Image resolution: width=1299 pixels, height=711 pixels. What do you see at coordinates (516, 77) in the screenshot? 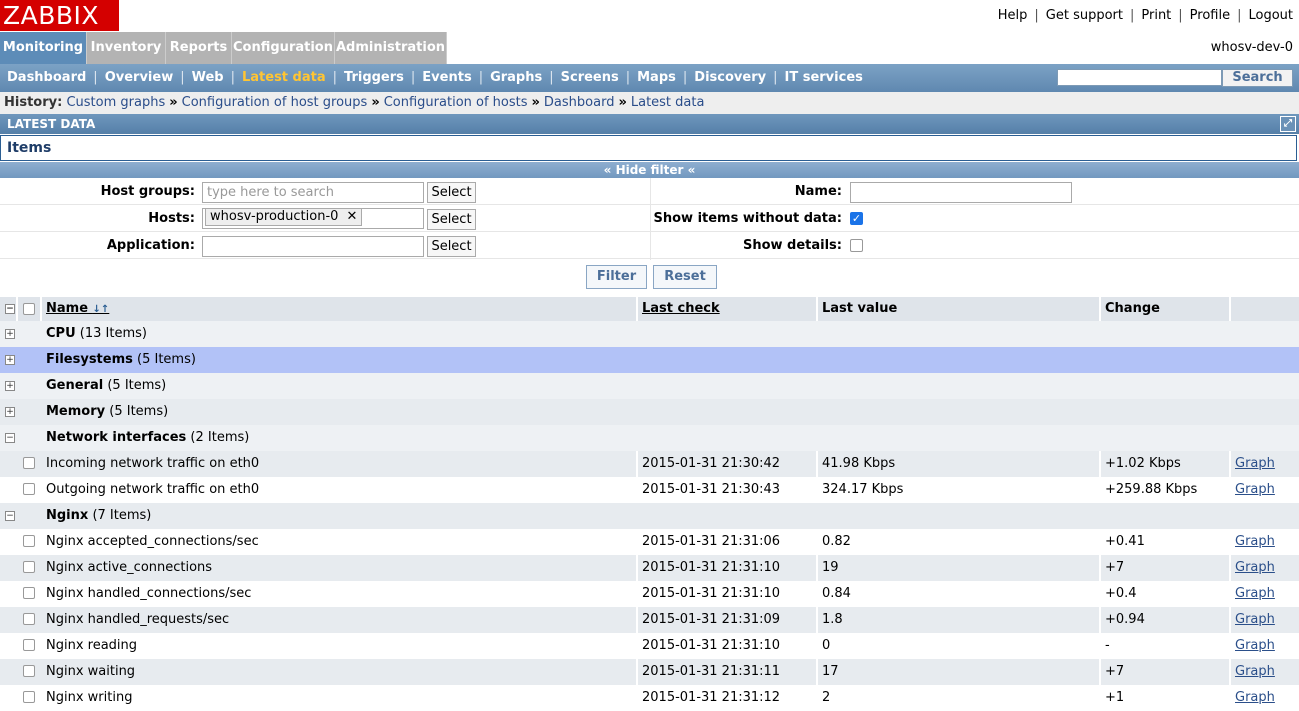
I see `submenu-graphs: Graphs` at bounding box center [516, 77].